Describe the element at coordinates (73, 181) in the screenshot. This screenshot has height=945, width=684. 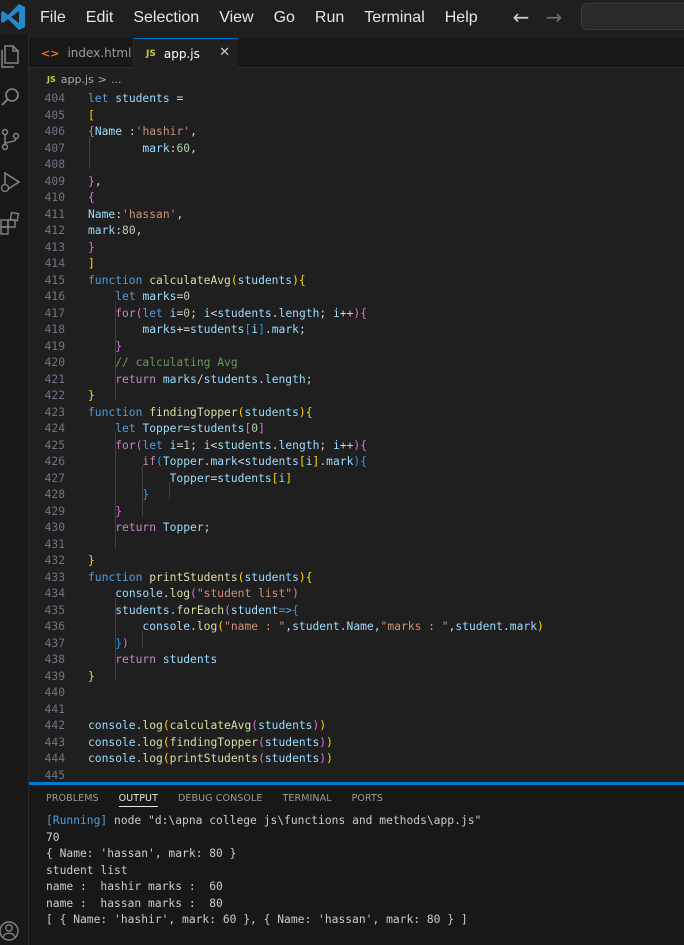
I see `code-line: 409},` at that location.